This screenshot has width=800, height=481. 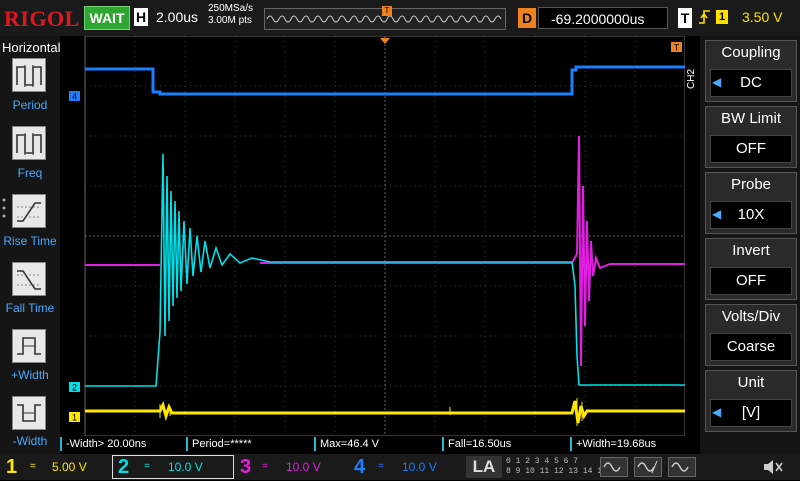 I want to click on negative-width-icon, so click(x=29, y=413).